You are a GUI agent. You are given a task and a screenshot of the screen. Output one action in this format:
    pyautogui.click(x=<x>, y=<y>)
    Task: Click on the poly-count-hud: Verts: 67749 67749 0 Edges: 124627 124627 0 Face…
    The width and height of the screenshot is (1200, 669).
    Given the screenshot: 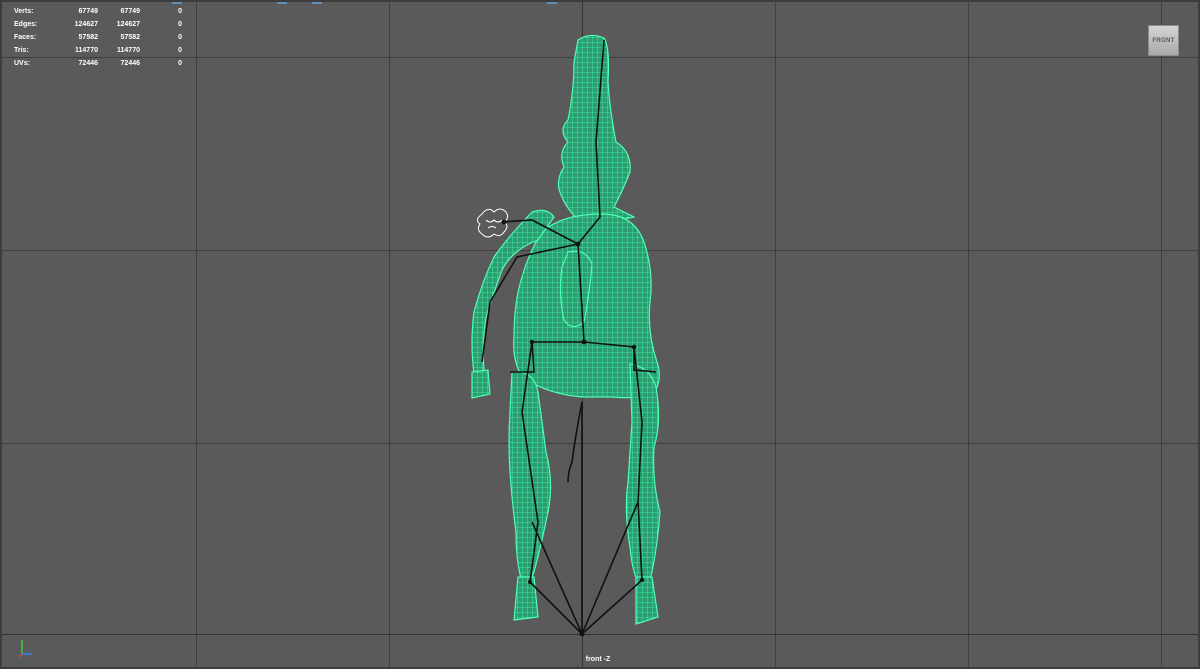 What is the action you would take?
    pyautogui.click(x=98, y=37)
    